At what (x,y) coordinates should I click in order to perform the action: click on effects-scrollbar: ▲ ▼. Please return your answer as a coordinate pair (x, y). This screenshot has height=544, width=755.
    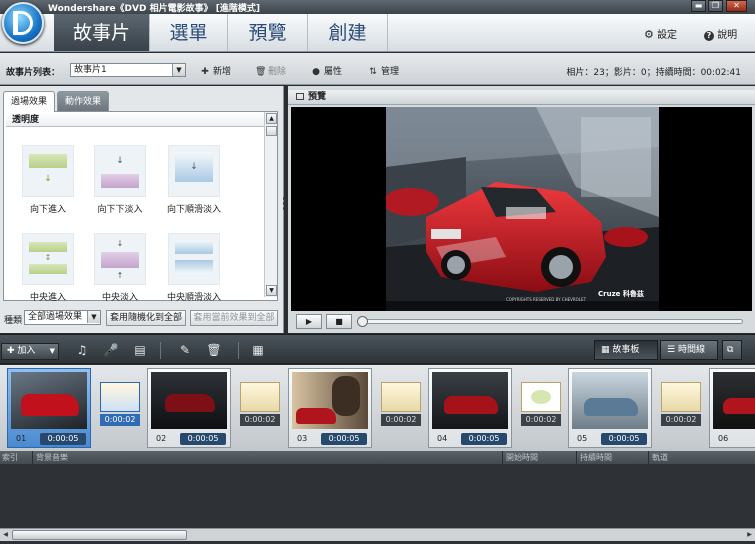
    Looking at the image, I should click on (270, 204).